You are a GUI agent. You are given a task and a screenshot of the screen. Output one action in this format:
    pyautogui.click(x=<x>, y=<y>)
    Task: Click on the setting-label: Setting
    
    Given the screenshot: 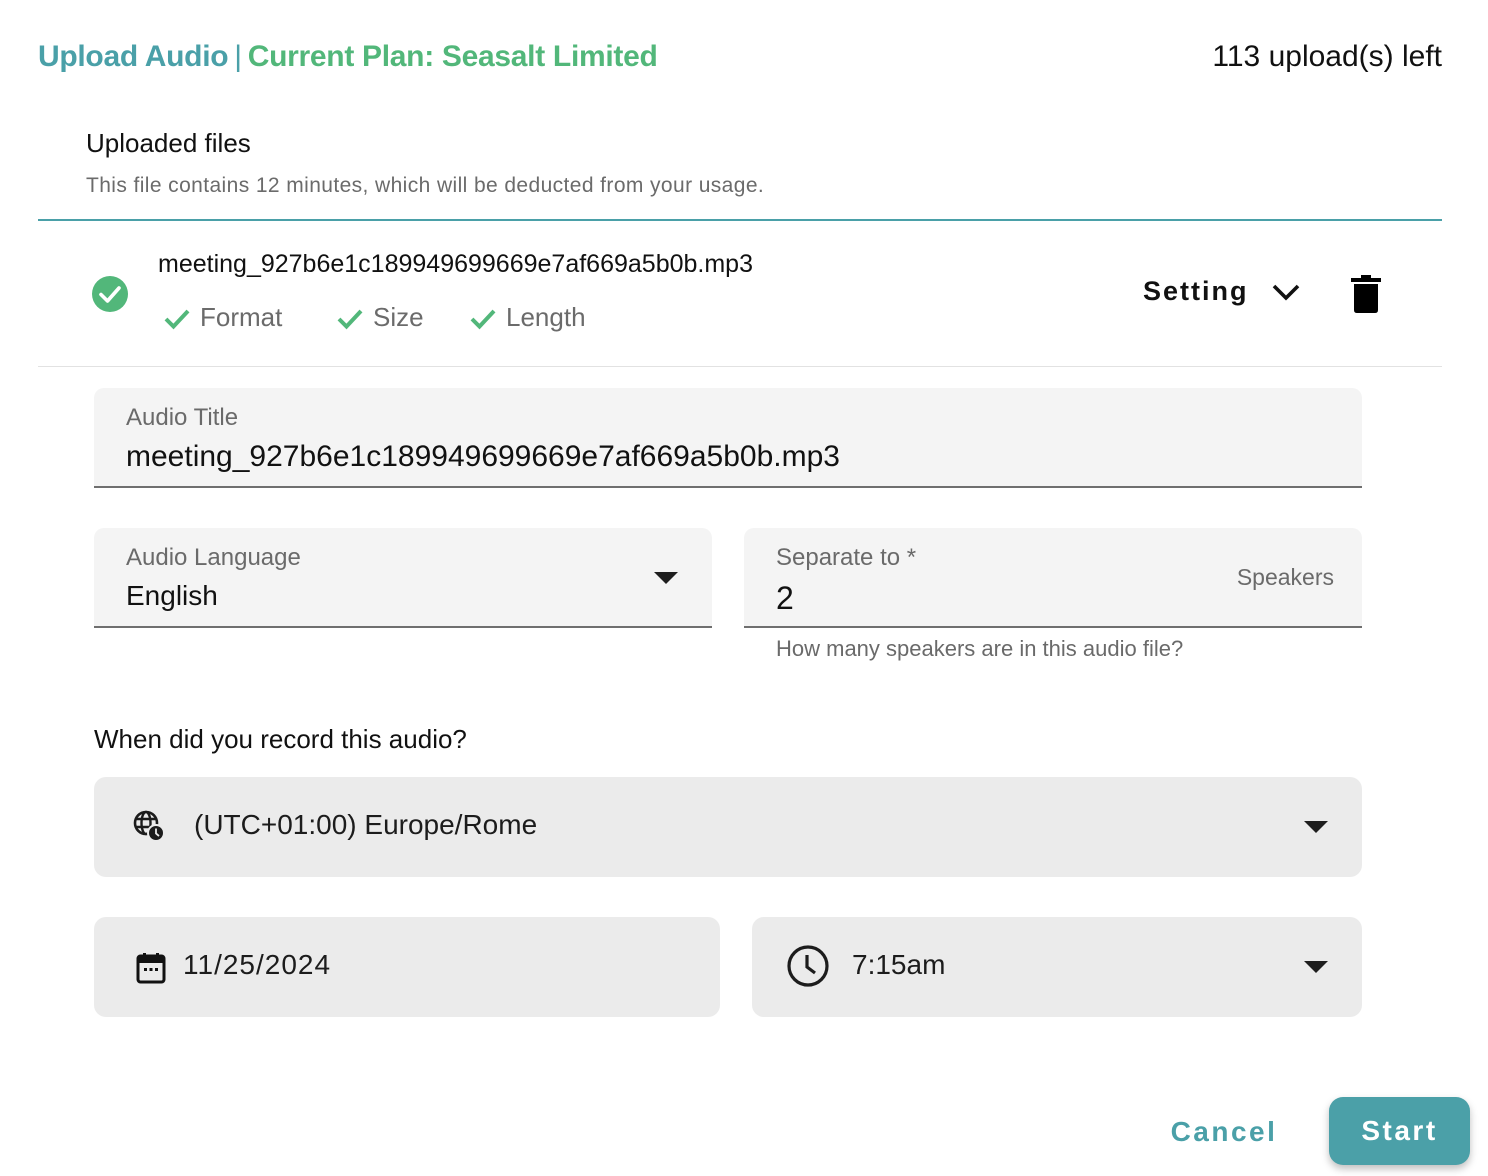 What is the action you would take?
    pyautogui.click(x=1196, y=291)
    